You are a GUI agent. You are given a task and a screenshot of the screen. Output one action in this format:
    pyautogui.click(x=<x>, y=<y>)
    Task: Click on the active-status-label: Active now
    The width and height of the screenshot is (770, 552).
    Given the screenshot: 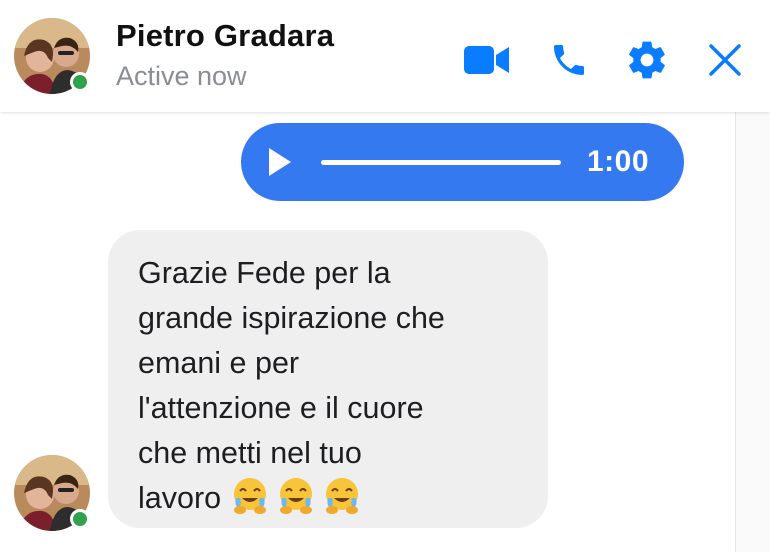 What is the action you would take?
    pyautogui.click(x=181, y=76)
    